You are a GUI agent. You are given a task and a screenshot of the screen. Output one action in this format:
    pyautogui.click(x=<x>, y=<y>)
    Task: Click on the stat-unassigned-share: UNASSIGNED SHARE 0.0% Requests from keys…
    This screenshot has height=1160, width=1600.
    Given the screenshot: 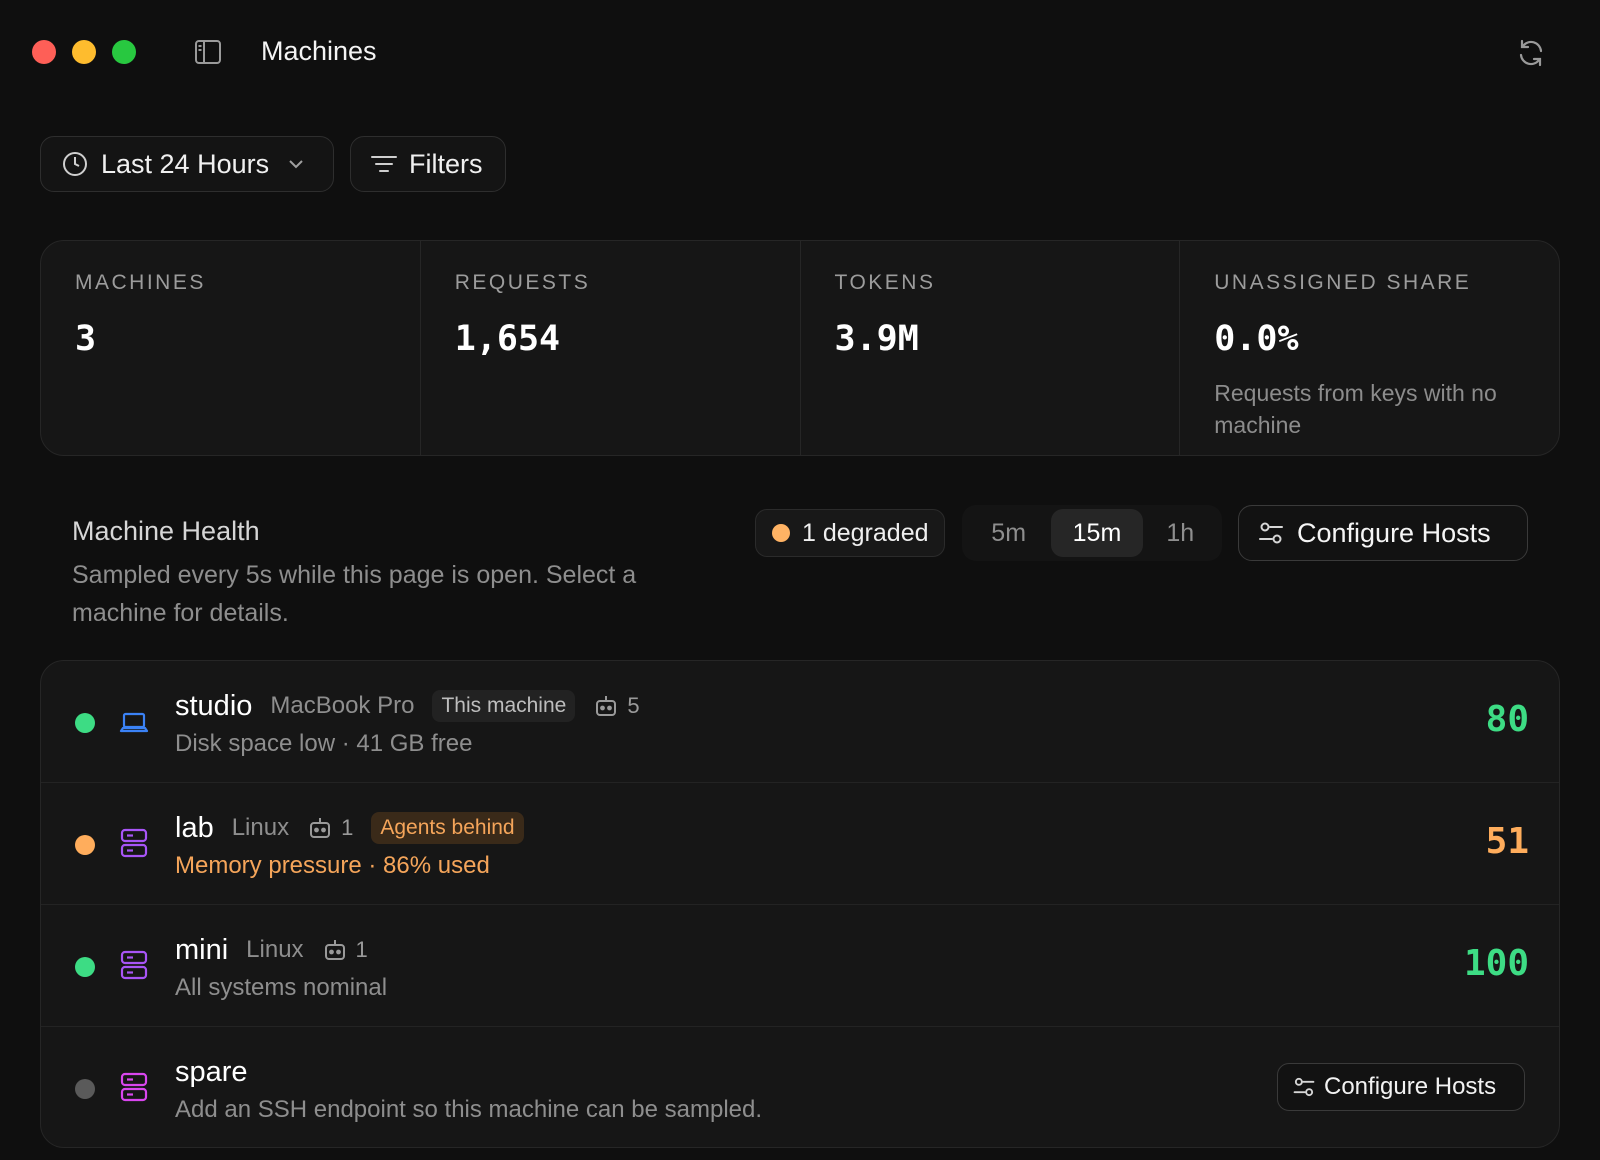 What is the action you would take?
    pyautogui.click(x=1369, y=348)
    